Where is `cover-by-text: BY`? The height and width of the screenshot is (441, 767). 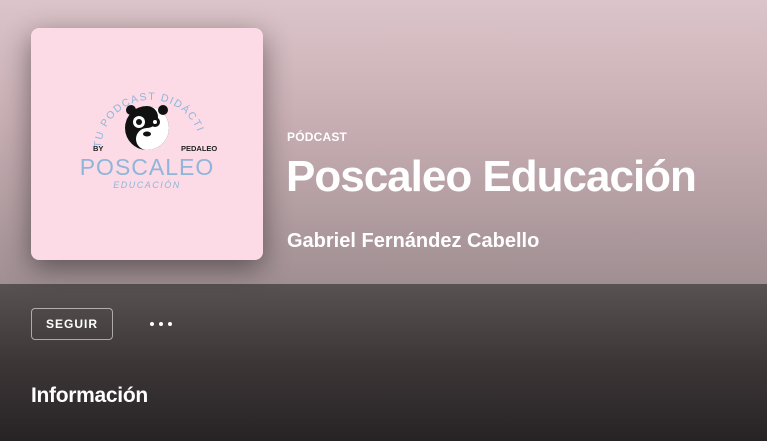
cover-by-text: BY is located at coordinates (98, 148).